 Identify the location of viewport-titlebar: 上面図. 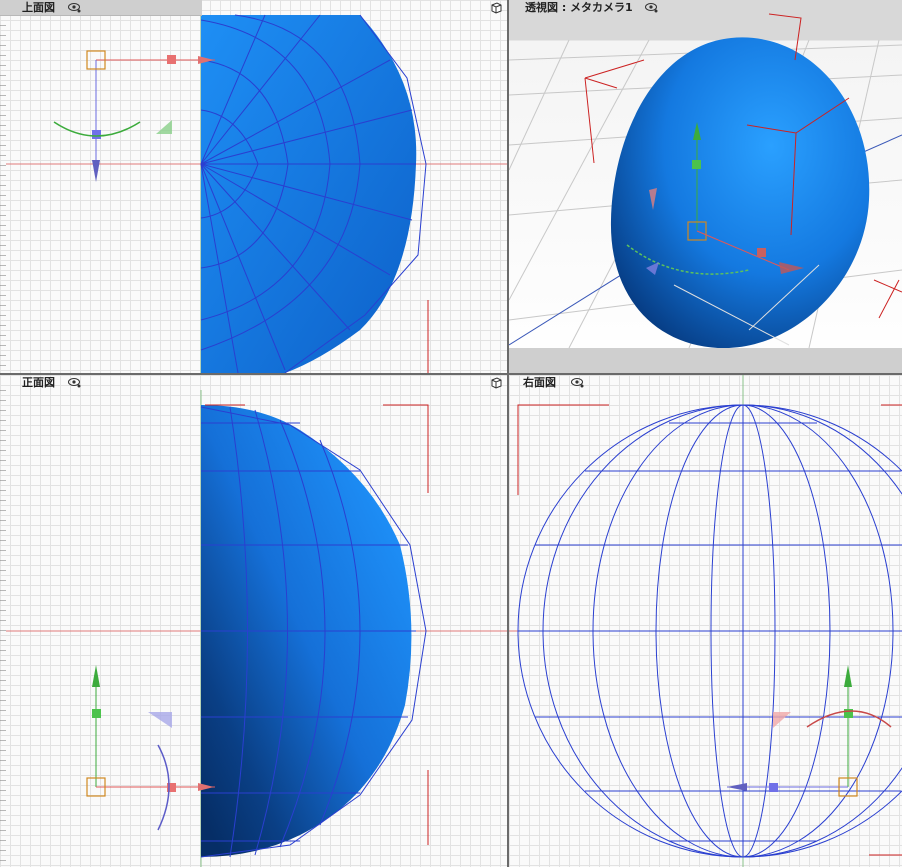
(101, 8).